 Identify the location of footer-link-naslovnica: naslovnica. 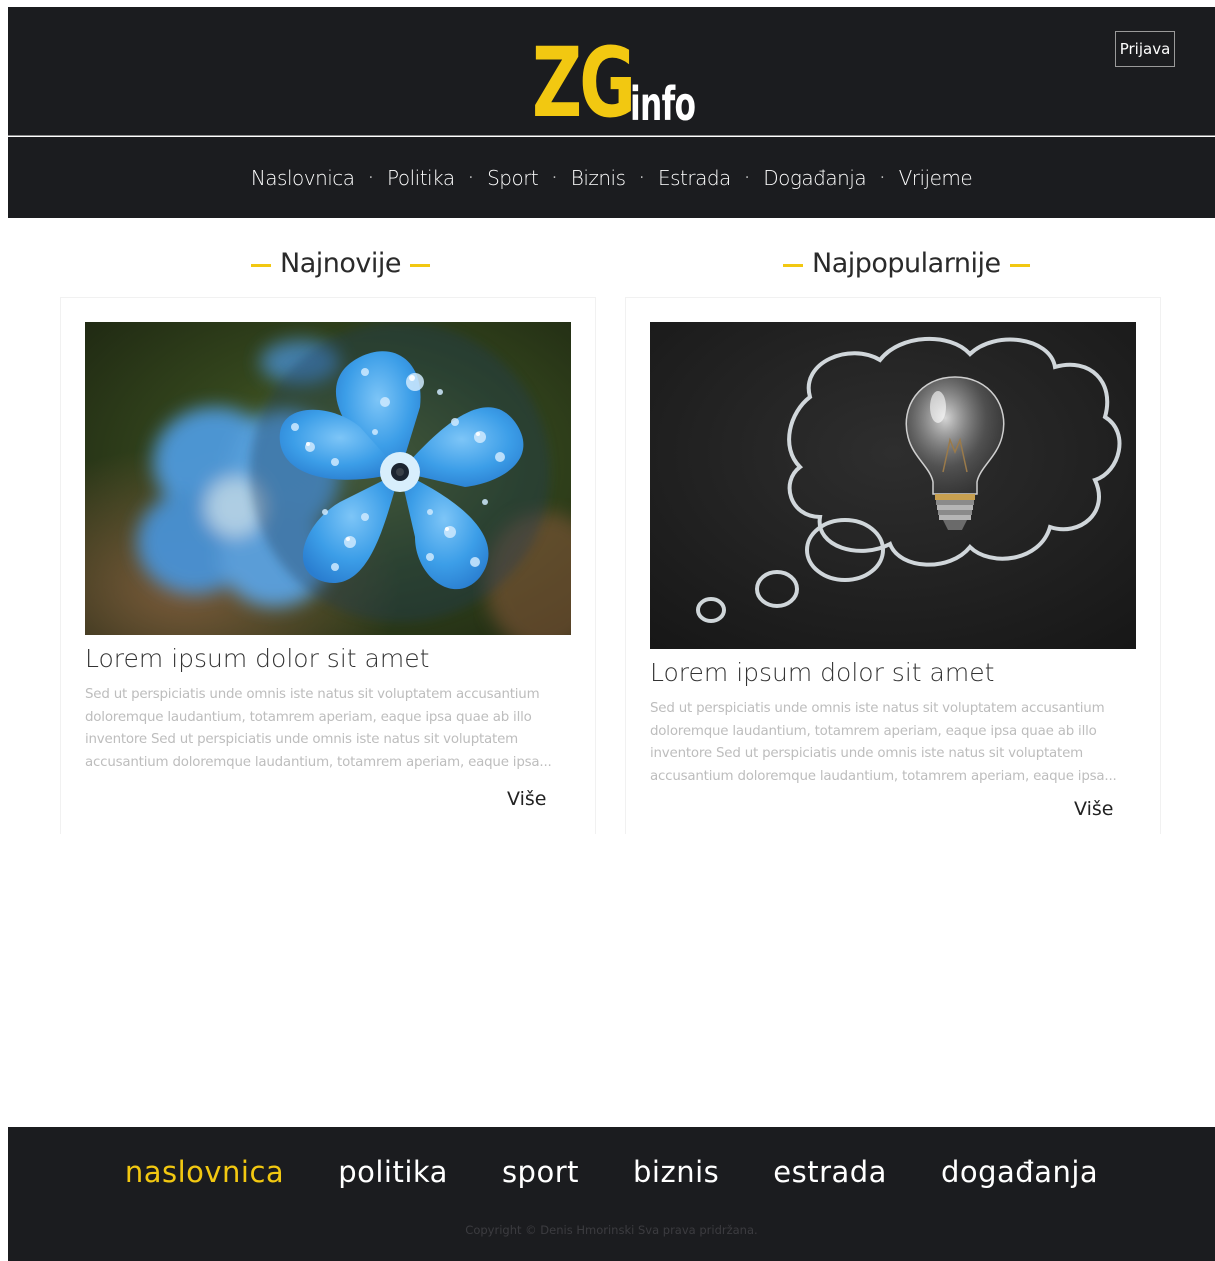
(204, 1172).